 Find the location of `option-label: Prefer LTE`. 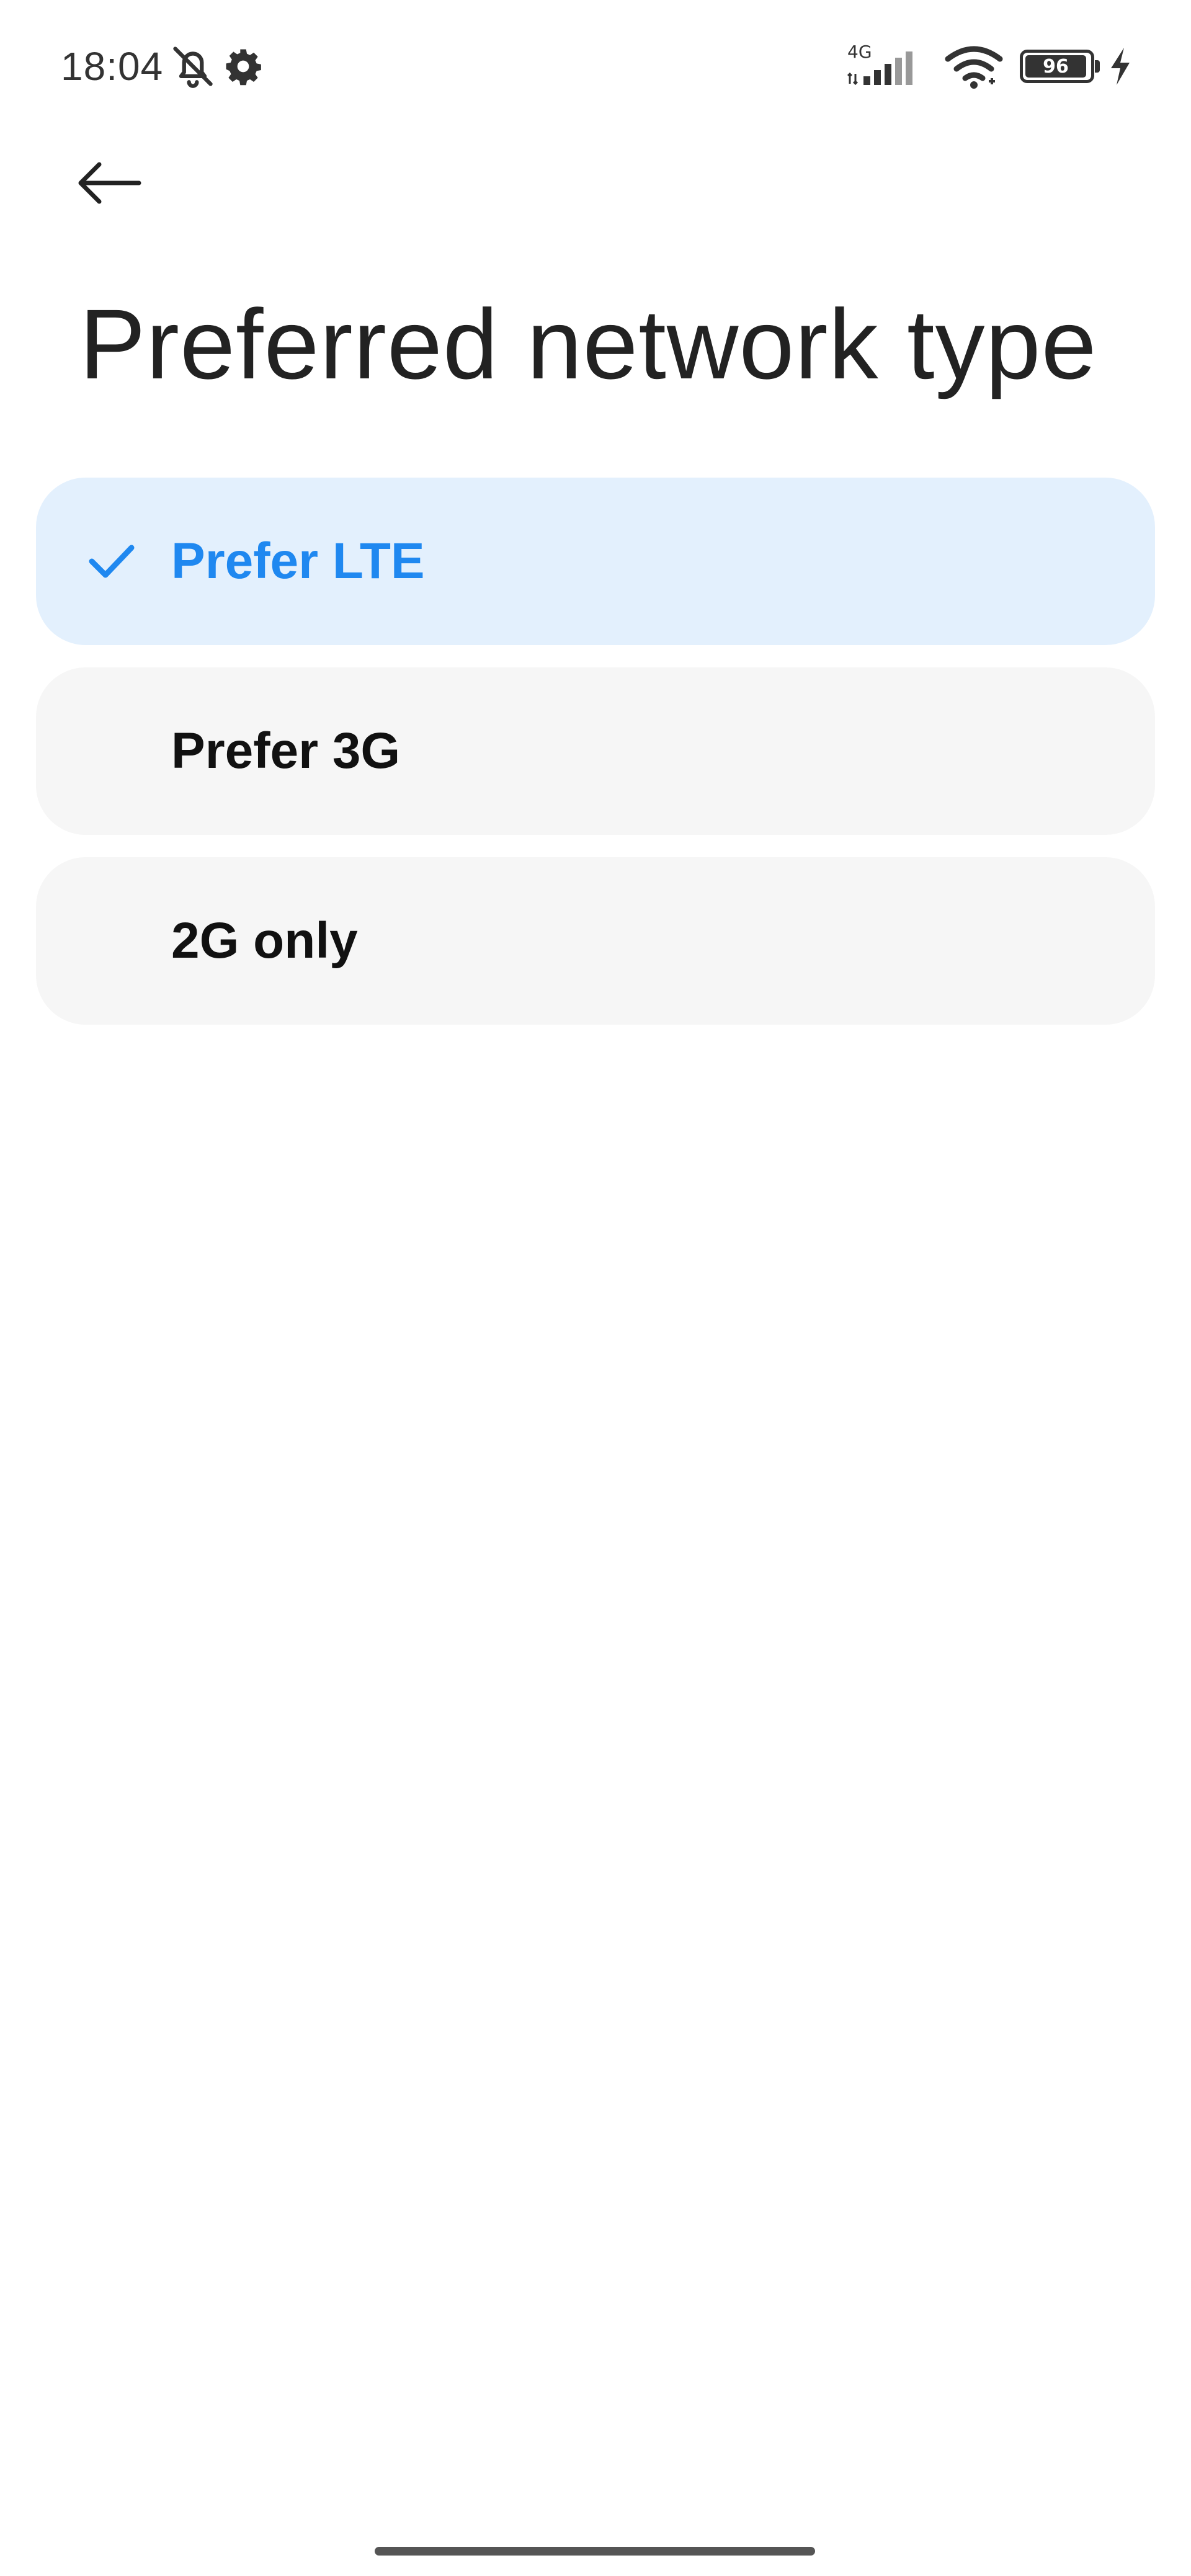

option-label: Prefer LTE is located at coordinates (298, 561).